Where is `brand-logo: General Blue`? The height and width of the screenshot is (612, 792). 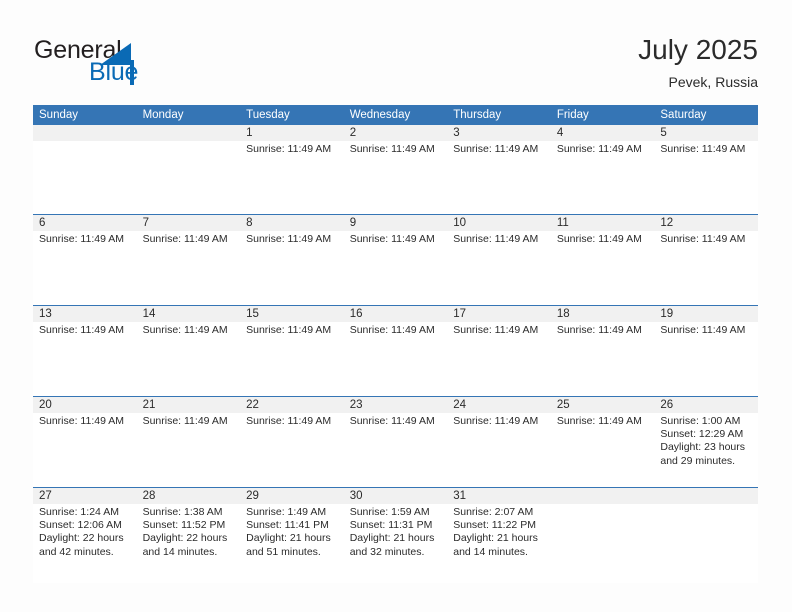
brand-logo: General Blue is located at coordinates (154, 64).